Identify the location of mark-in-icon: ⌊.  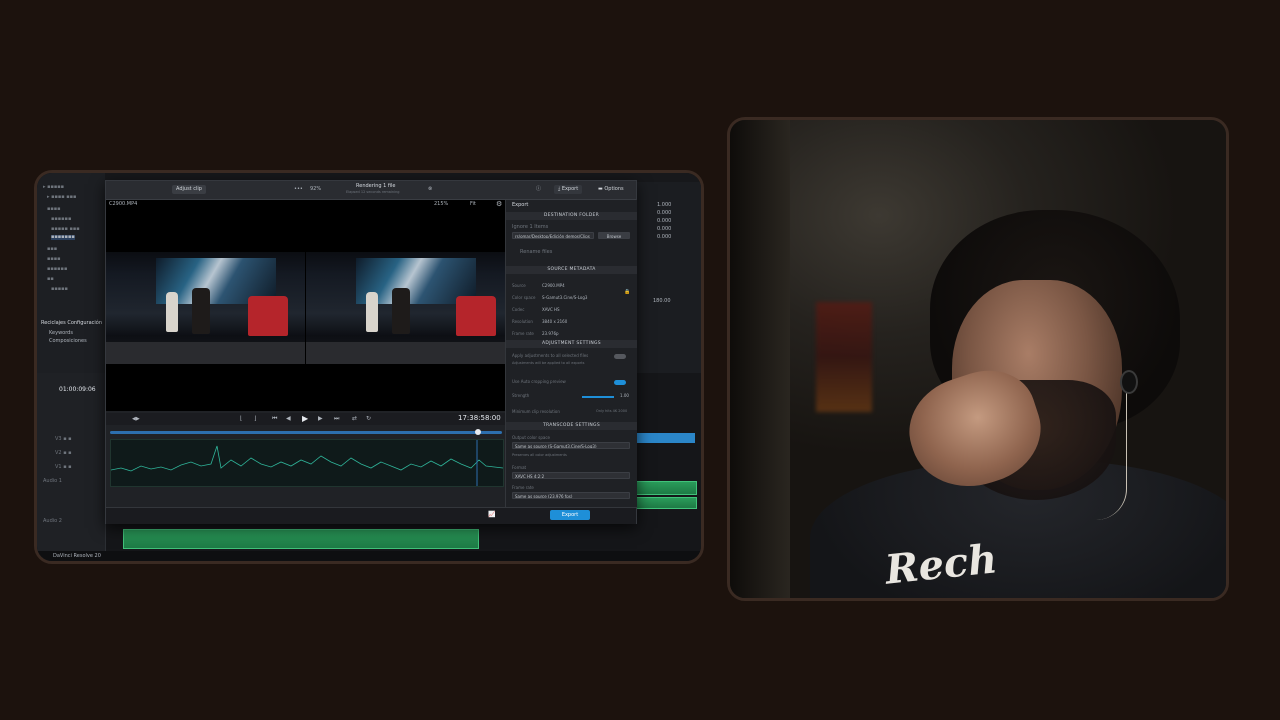
(241, 419).